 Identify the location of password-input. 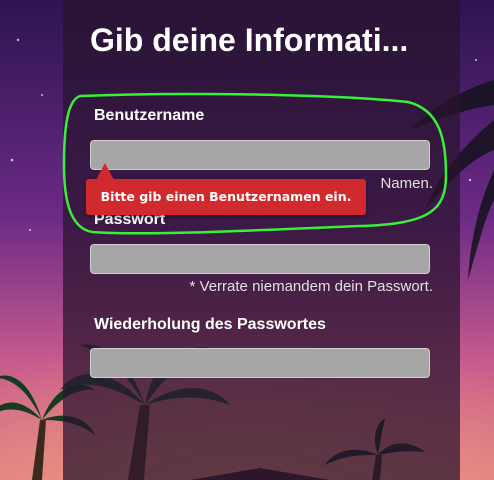
(260, 259).